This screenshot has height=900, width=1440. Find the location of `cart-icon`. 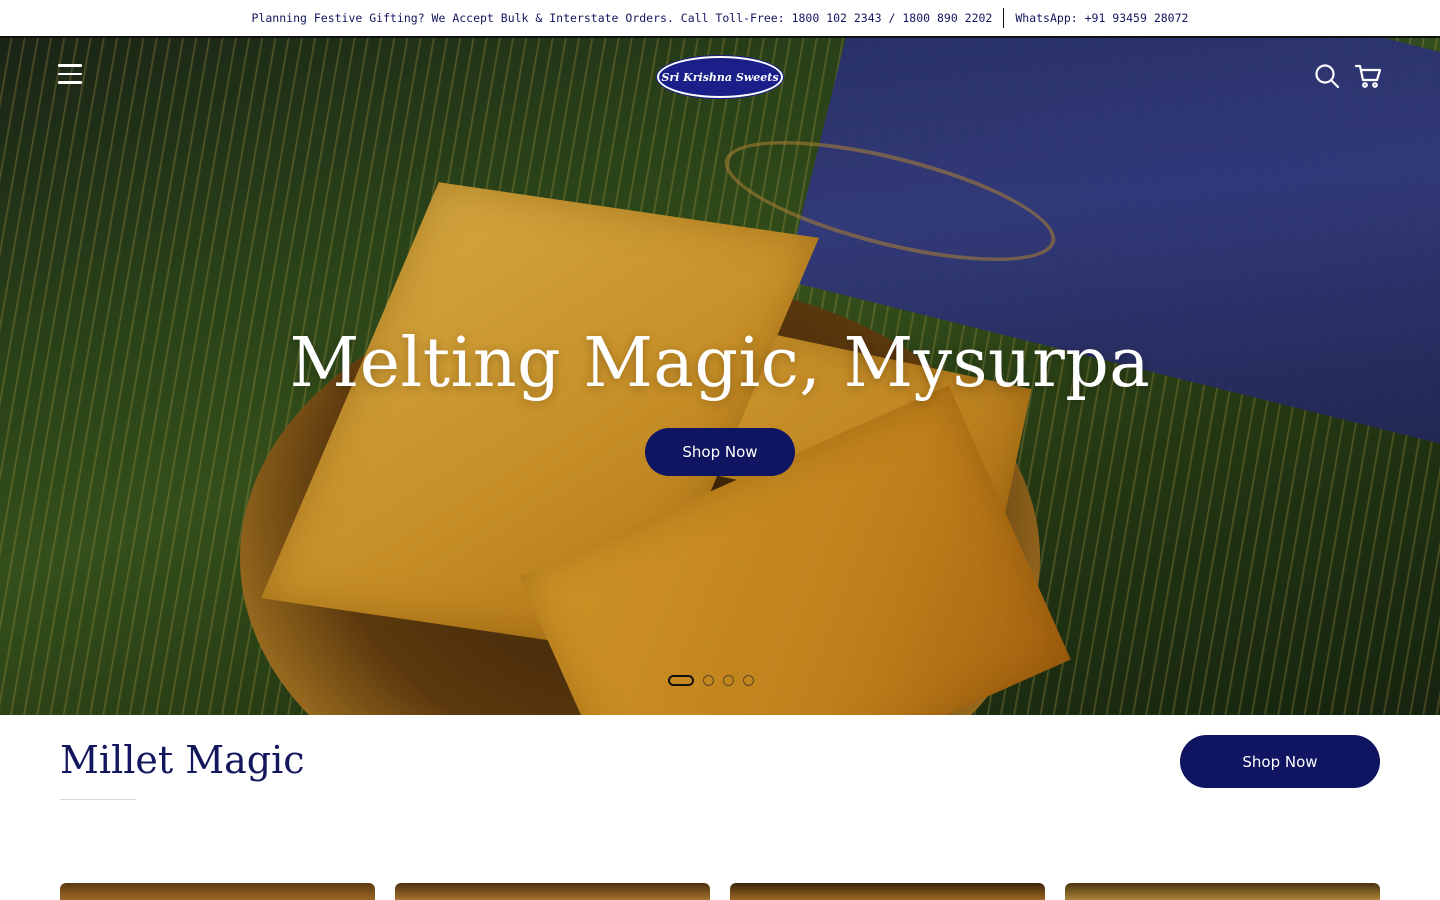

cart-icon is located at coordinates (1368, 76).